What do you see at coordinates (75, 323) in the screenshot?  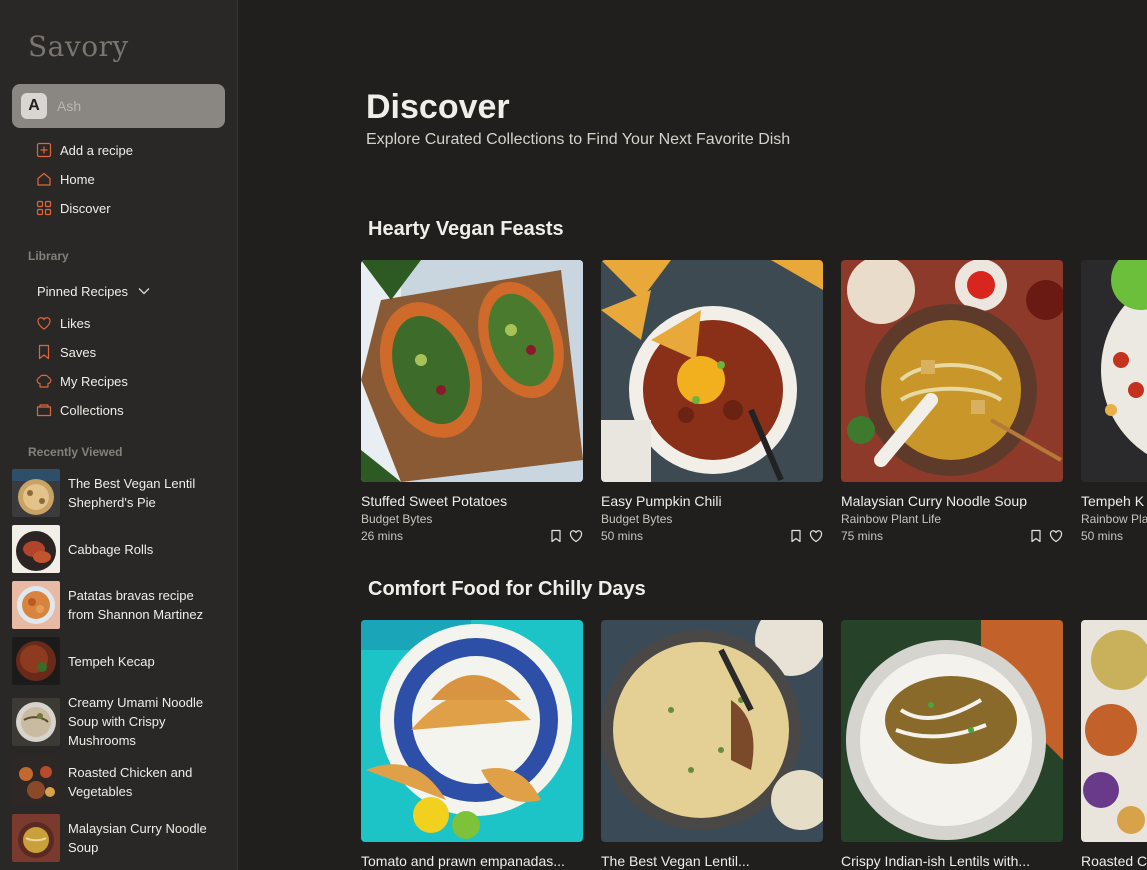 I see `library-likes-label: Likes` at bounding box center [75, 323].